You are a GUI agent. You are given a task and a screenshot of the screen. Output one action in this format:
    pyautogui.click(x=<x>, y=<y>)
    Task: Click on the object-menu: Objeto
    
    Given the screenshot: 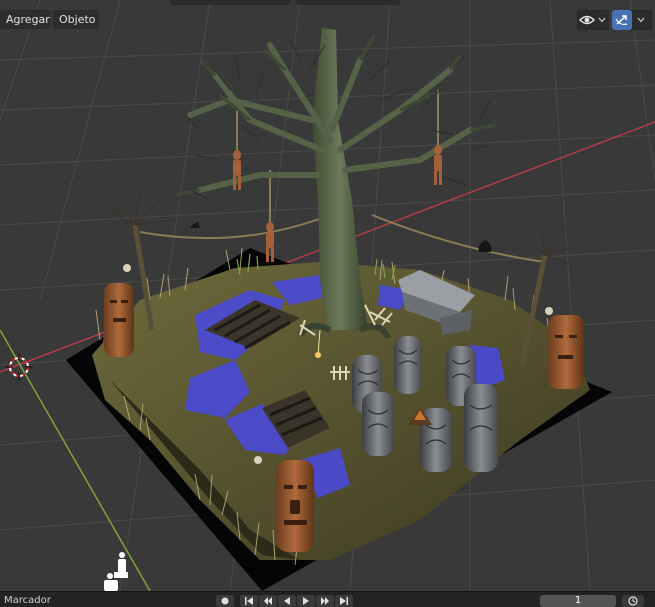 What is the action you would take?
    pyautogui.click(x=76, y=19)
    